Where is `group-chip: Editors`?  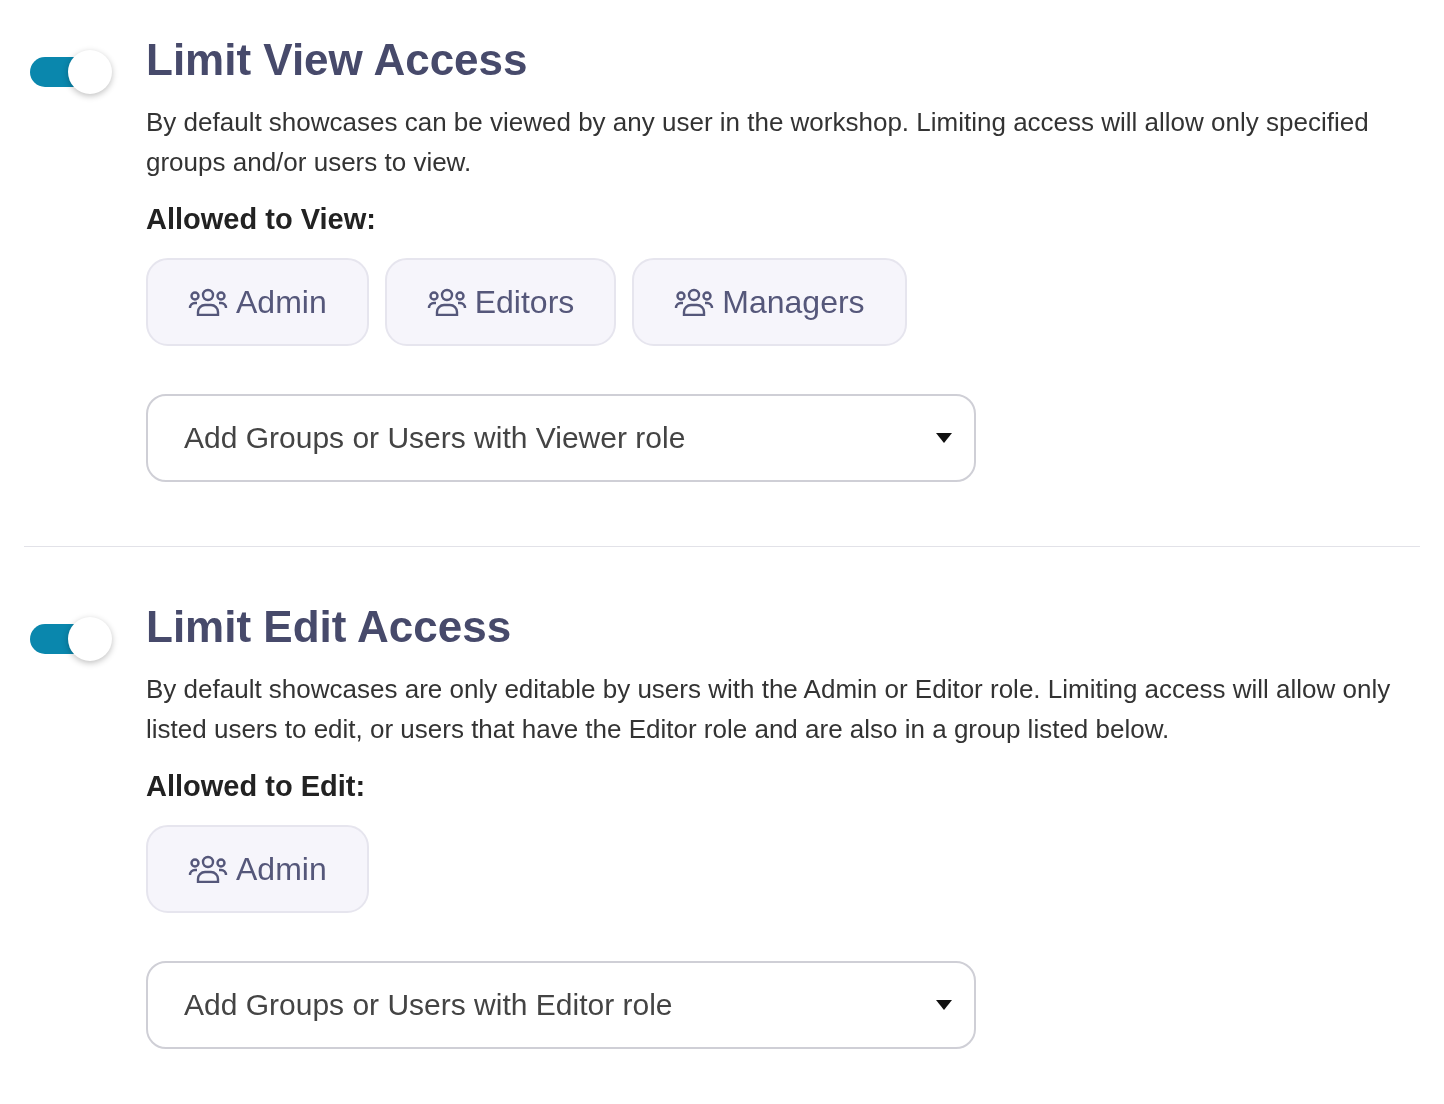
group-chip: Editors is located at coordinates (500, 301).